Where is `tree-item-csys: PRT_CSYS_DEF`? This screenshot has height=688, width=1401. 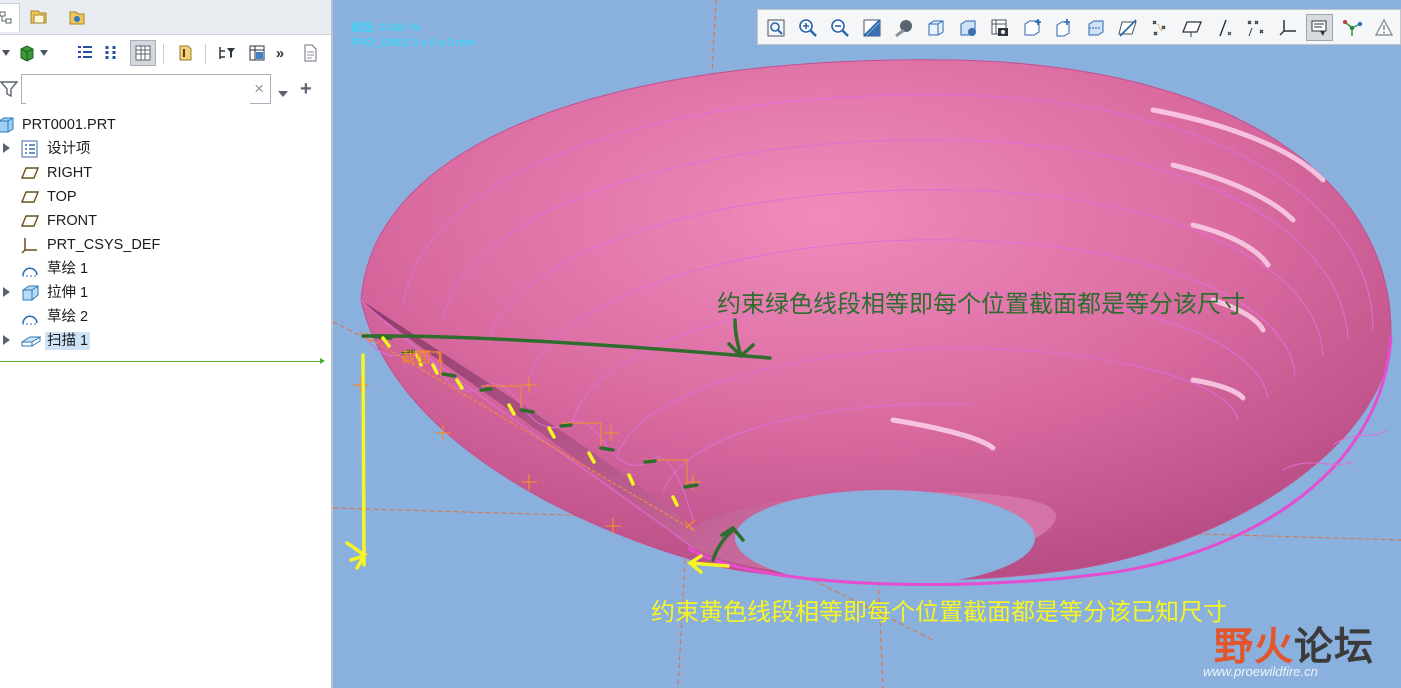
tree-item-csys: PRT_CSYS_DEF is located at coordinates (165, 245).